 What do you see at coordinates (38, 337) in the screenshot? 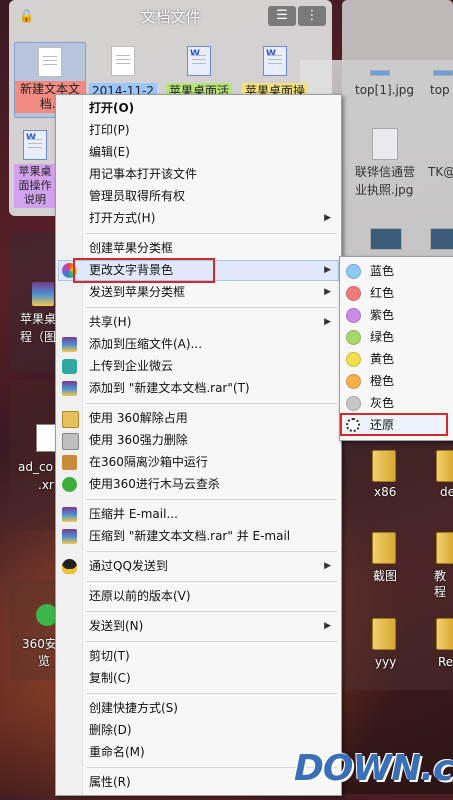
I see `desktop-label: 程（图` at bounding box center [38, 337].